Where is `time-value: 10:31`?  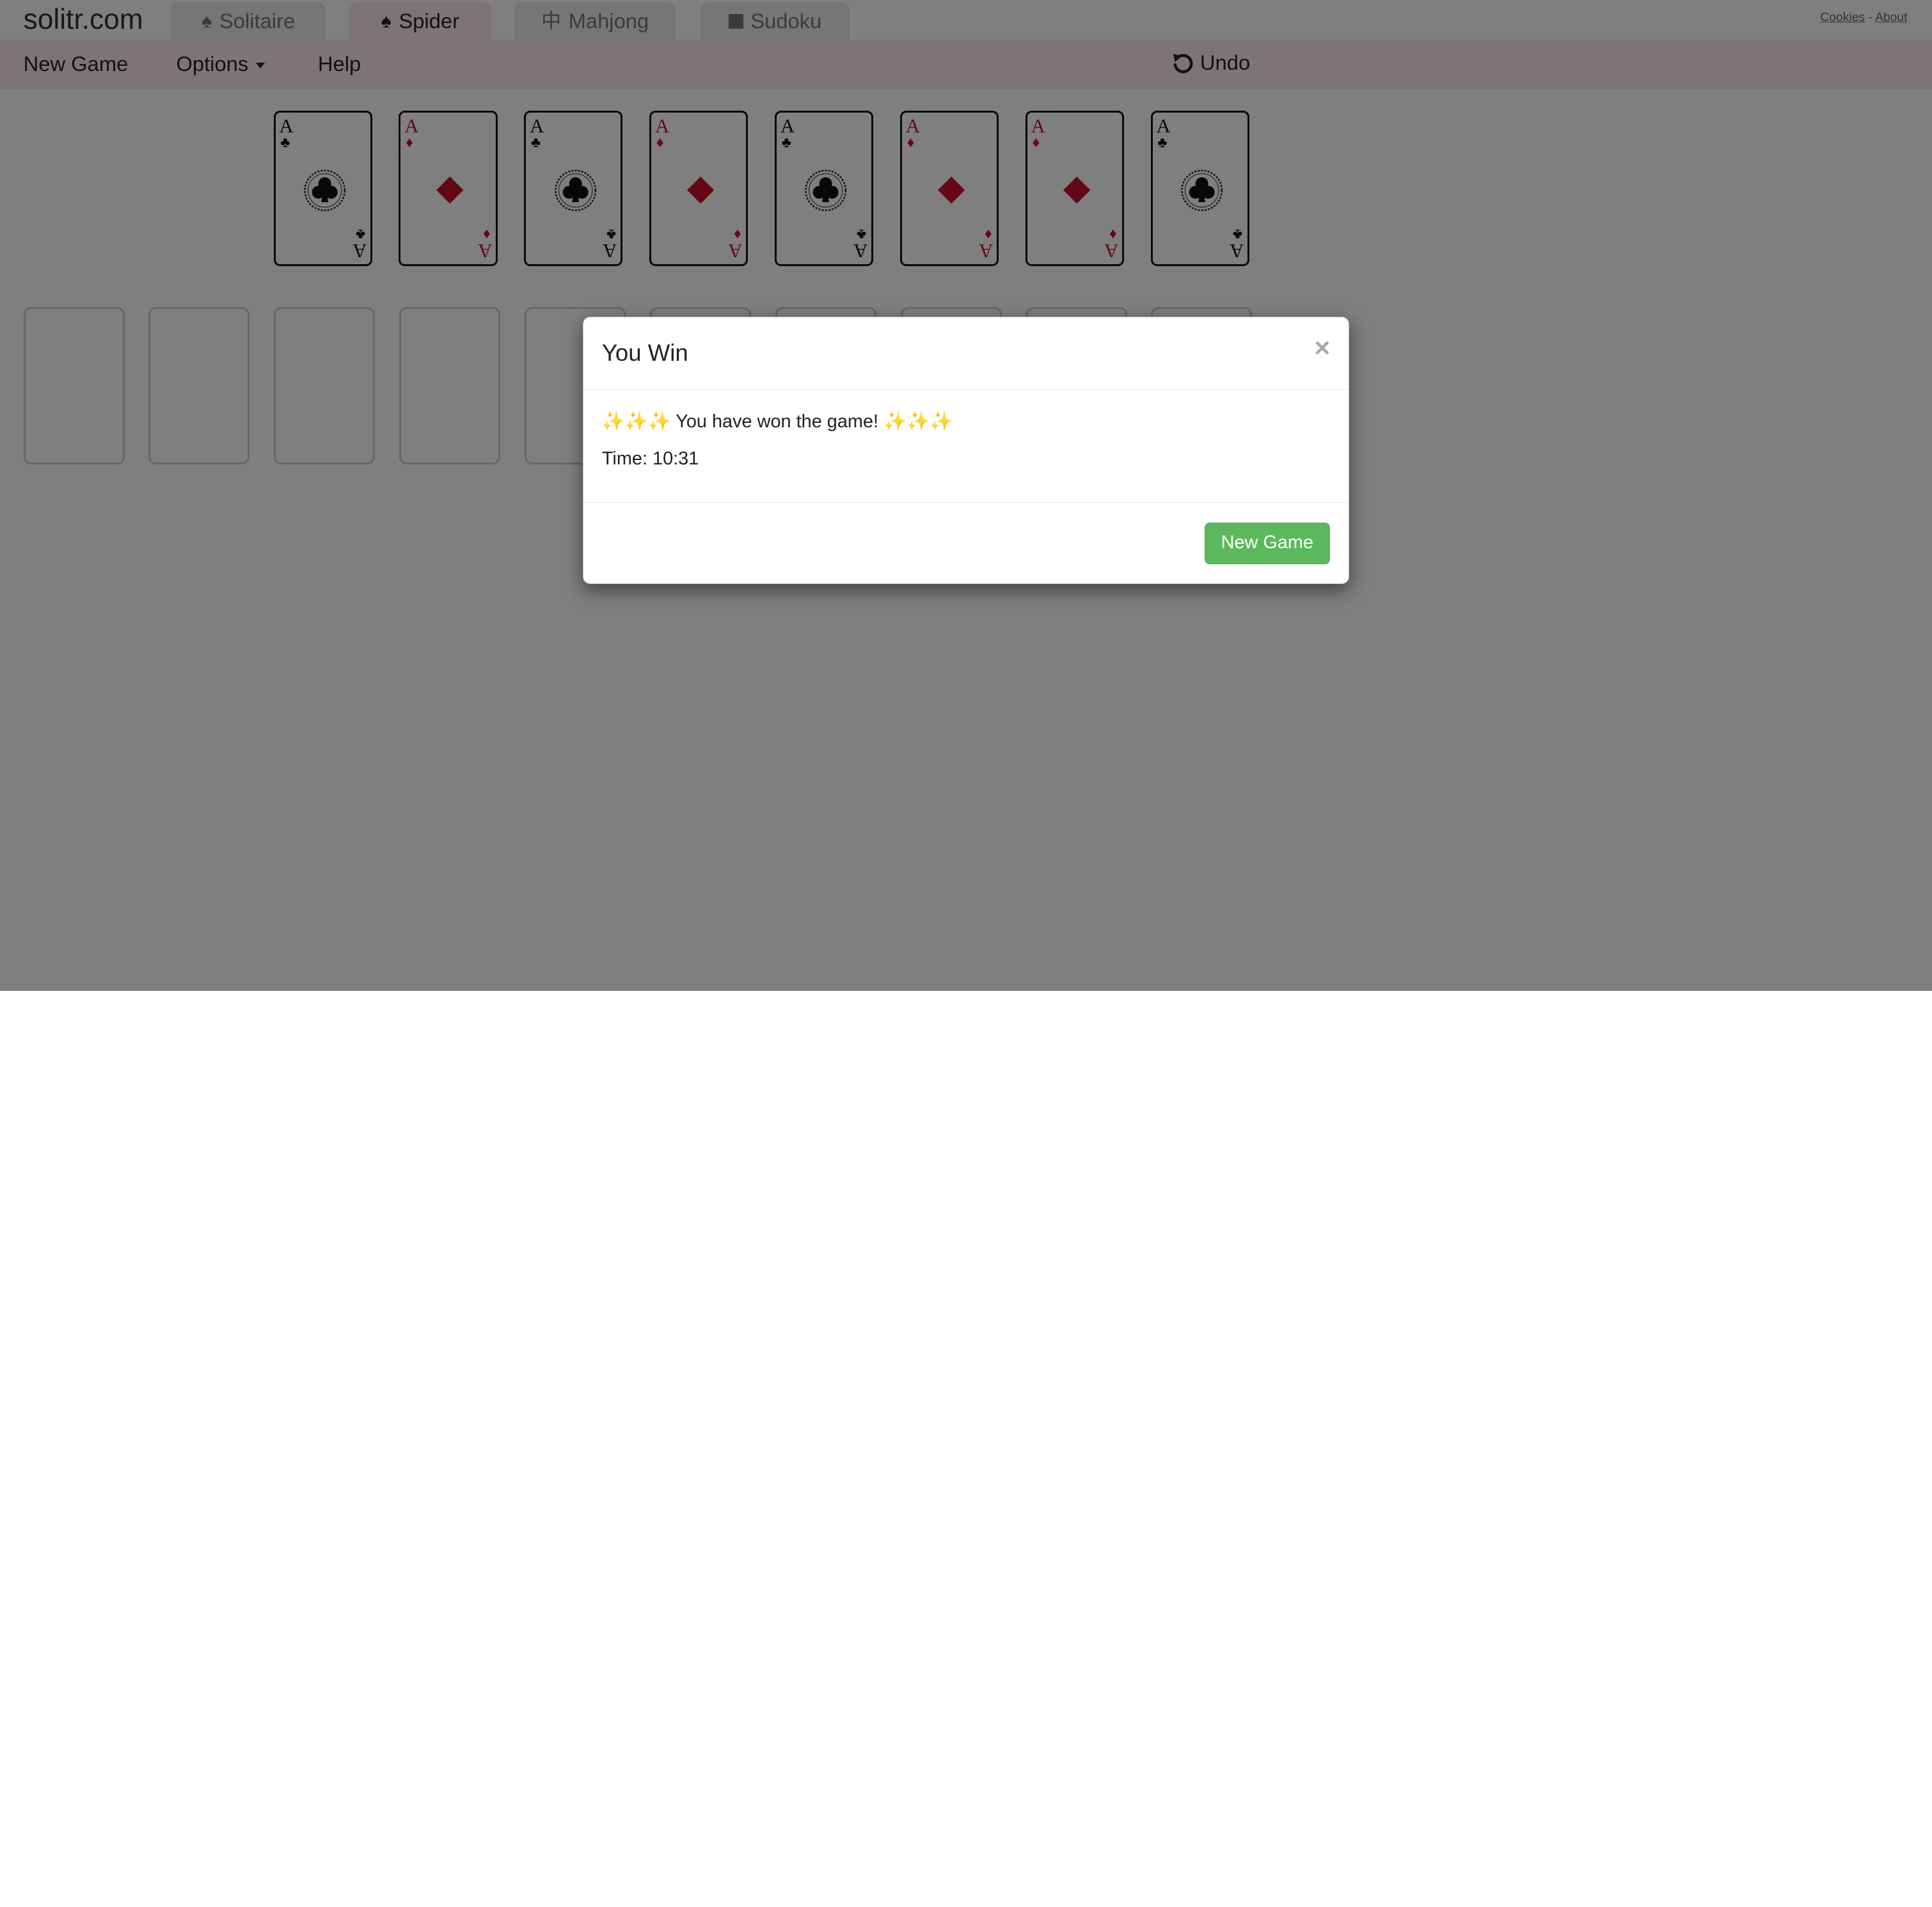
time-value: 10:31 is located at coordinates (676, 459).